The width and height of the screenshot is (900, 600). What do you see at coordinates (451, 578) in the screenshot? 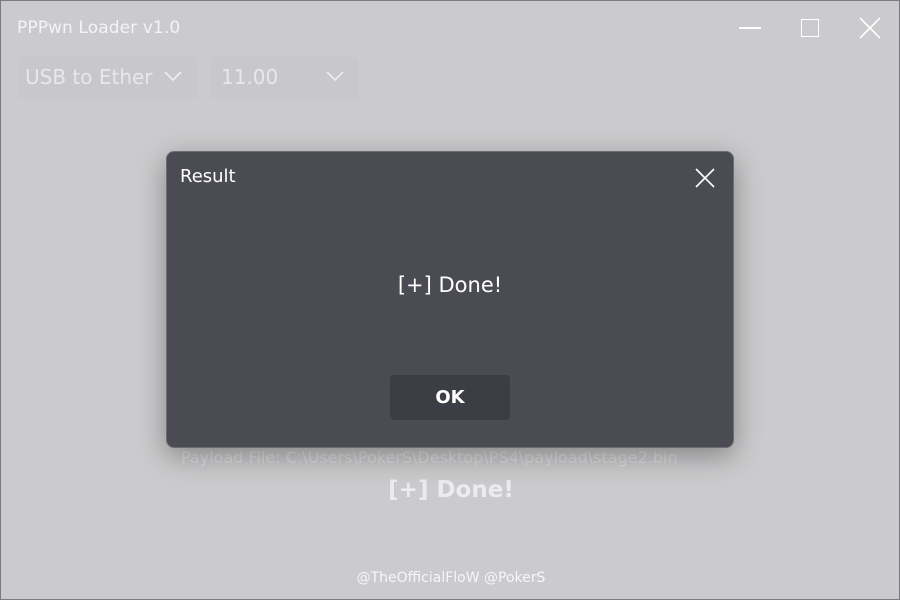
I see `credits-text: @TheOfficialFloW @PokerS` at bounding box center [451, 578].